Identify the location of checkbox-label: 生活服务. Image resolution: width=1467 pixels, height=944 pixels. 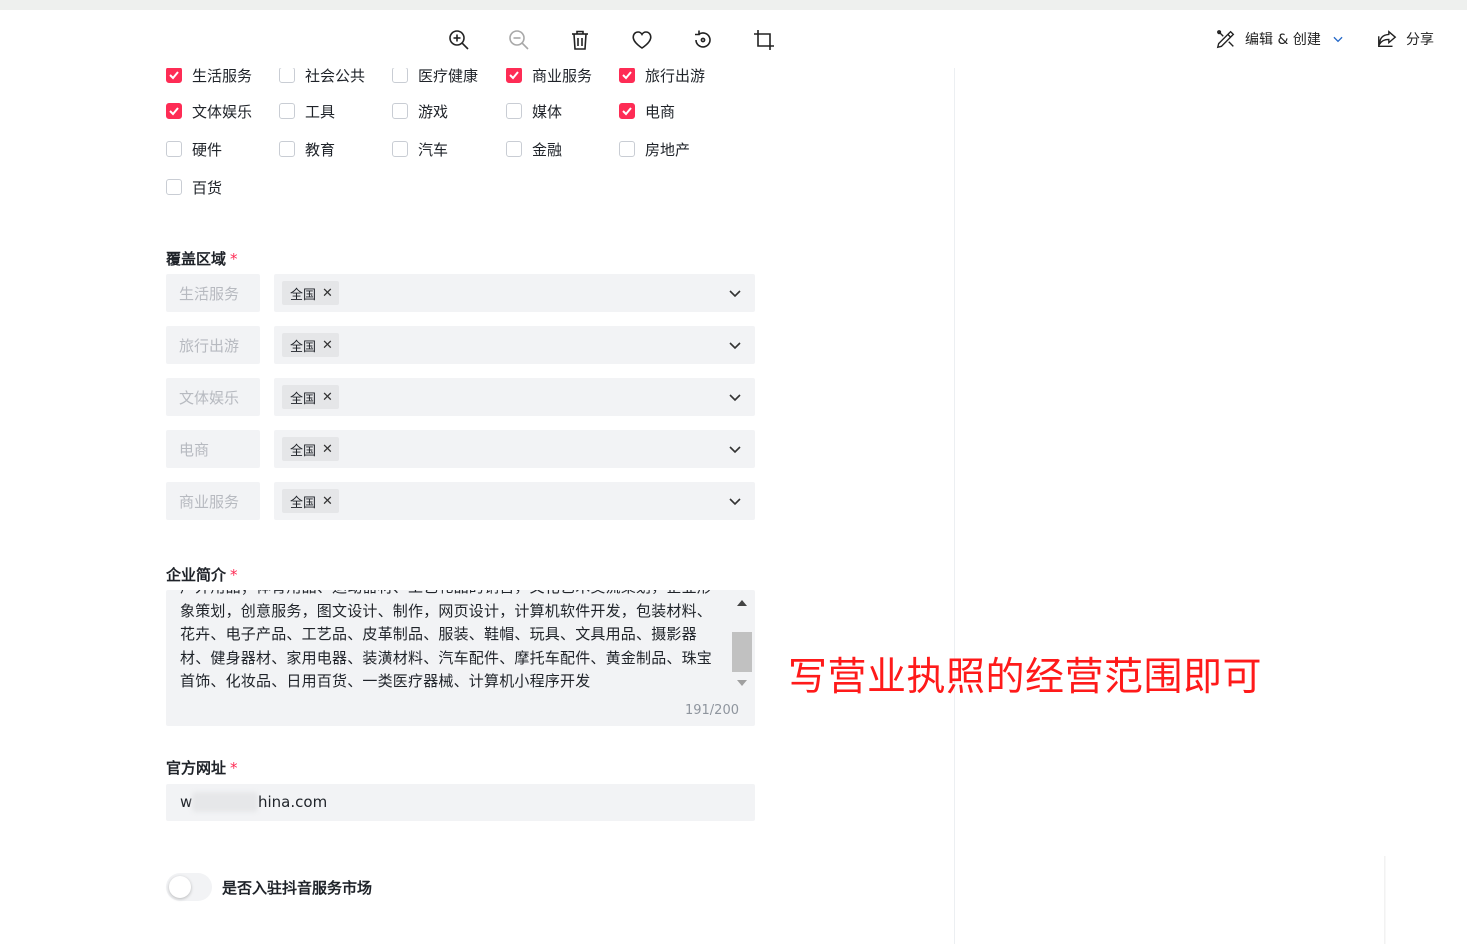
(222, 76).